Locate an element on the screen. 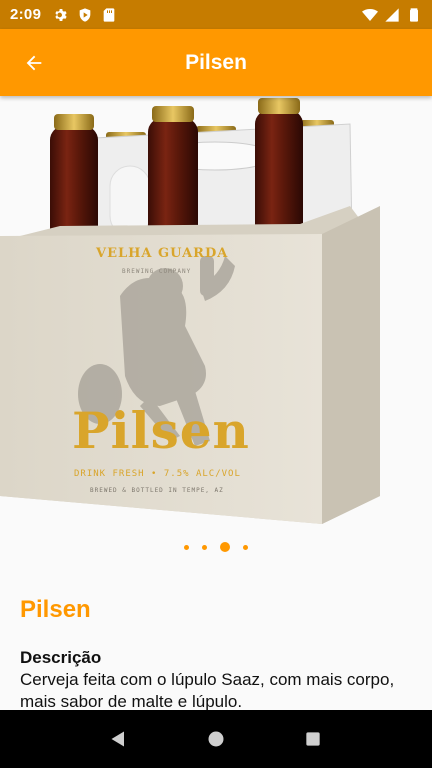  page-title: Pilsen is located at coordinates (216, 62).